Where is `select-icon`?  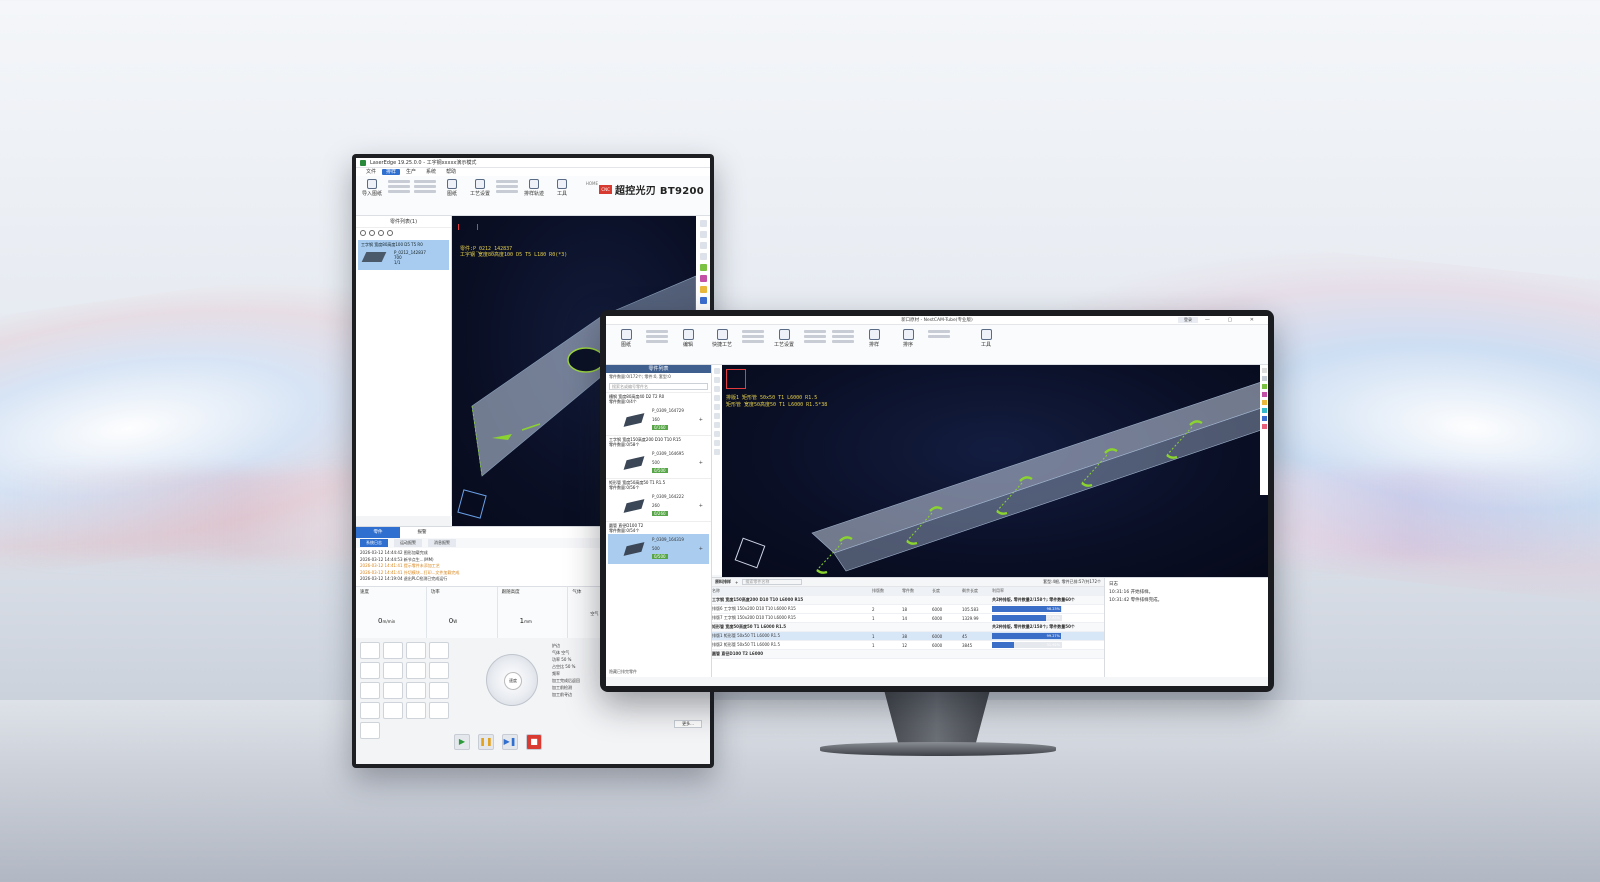
select-icon is located at coordinates (717, 371).